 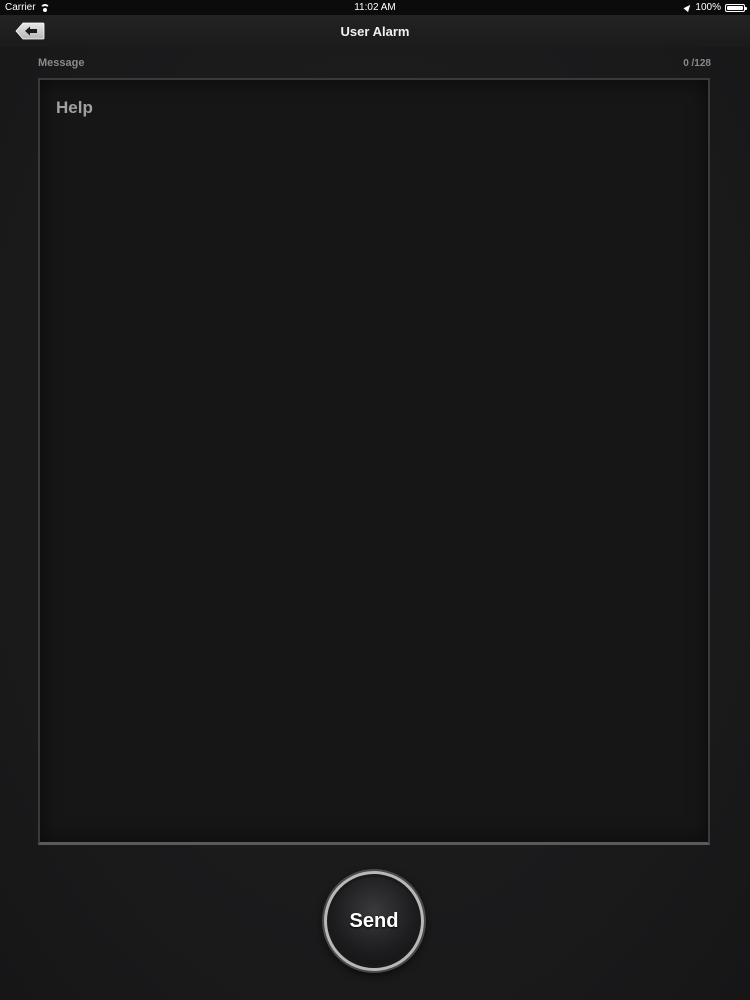 I want to click on navigation-bar: User Alarm, so click(x=375, y=31).